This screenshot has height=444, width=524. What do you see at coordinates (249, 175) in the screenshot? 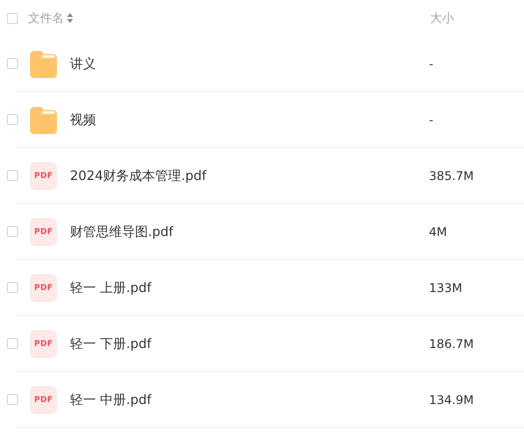
I see `file-name: 2024财务成本管理.pdf` at bounding box center [249, 175].